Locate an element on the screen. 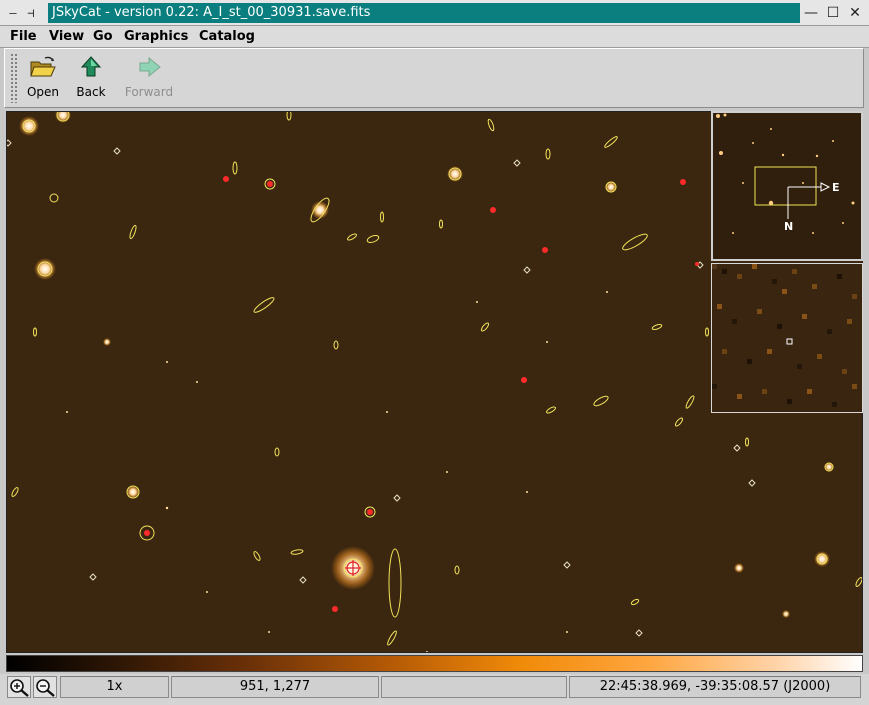  zoom-level: 1x is located at coordinates (114, 687).